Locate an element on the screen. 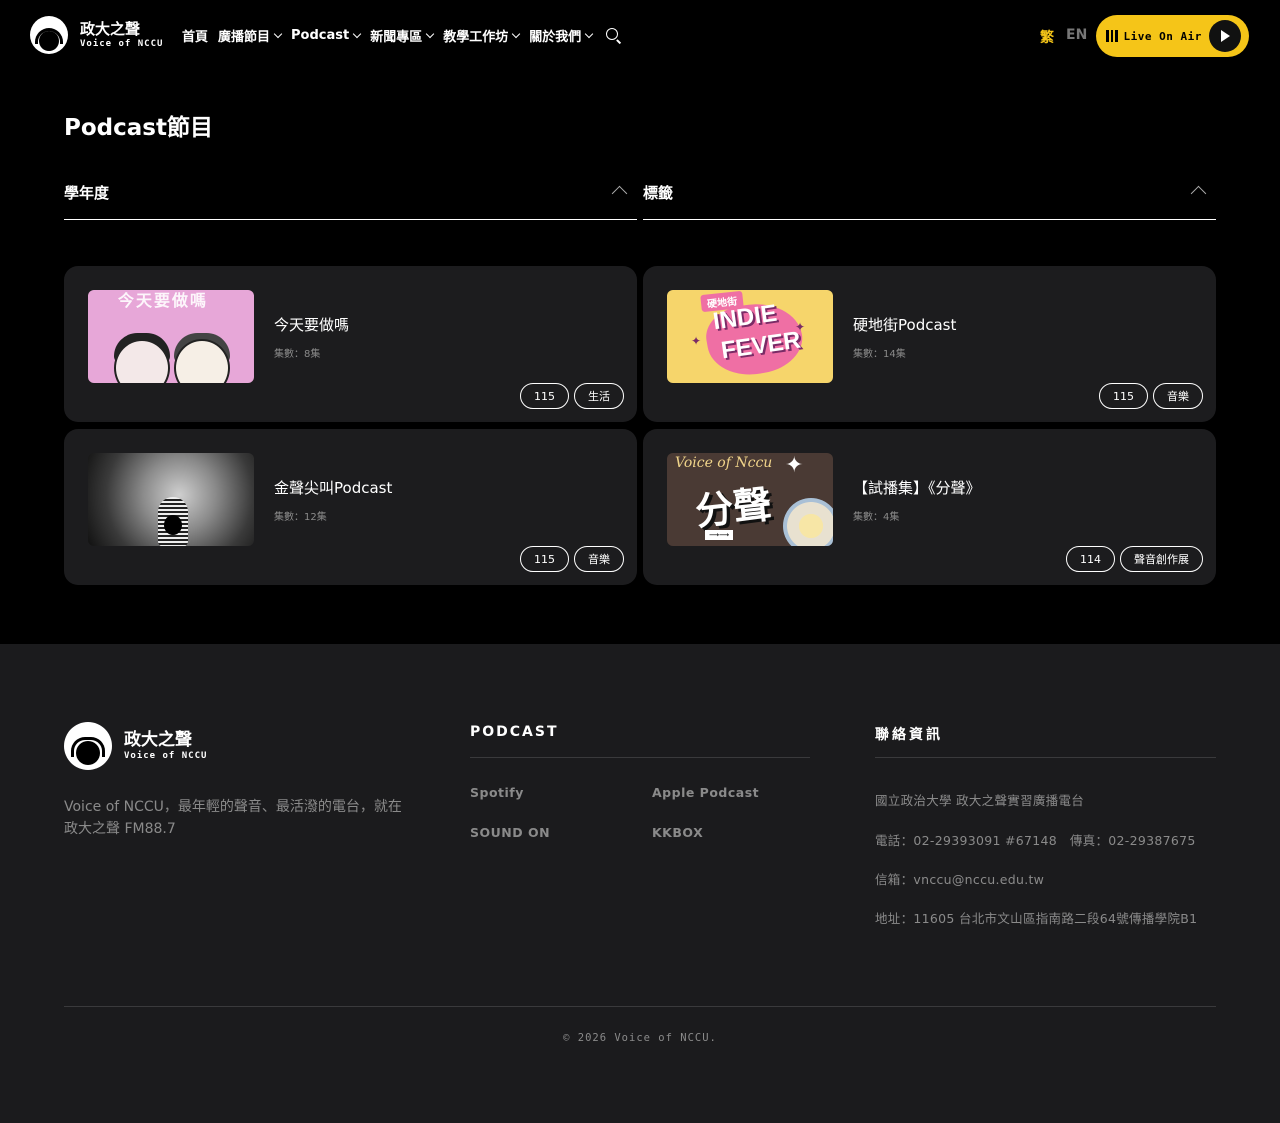 Image resolution: width=1280 pixels, height=1123 pixels. episode-count: 集數：14集 is located at coordinates (879, 354).